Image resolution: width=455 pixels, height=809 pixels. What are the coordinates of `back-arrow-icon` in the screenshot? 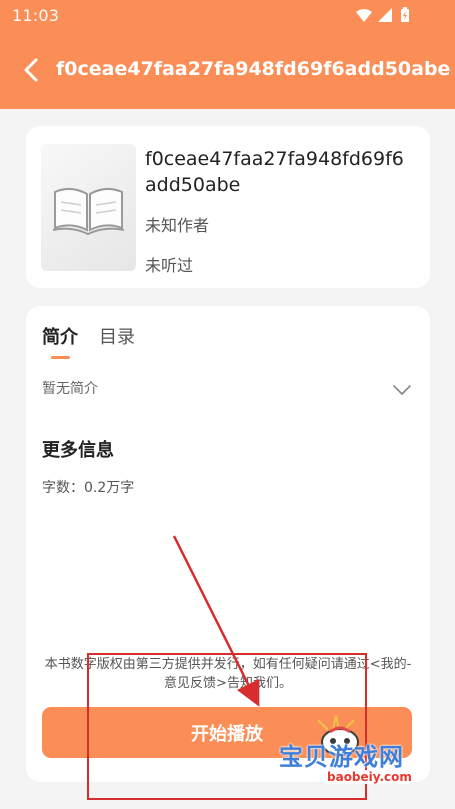 It's located at (31, 70).